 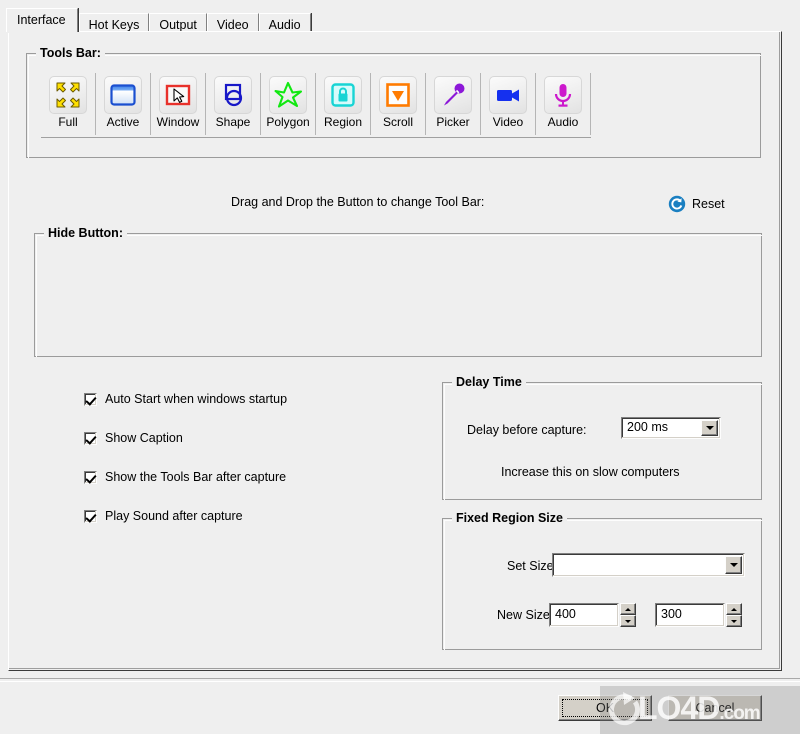 I want to click on new-size-label: New Size:, so click(x=525, y=615).